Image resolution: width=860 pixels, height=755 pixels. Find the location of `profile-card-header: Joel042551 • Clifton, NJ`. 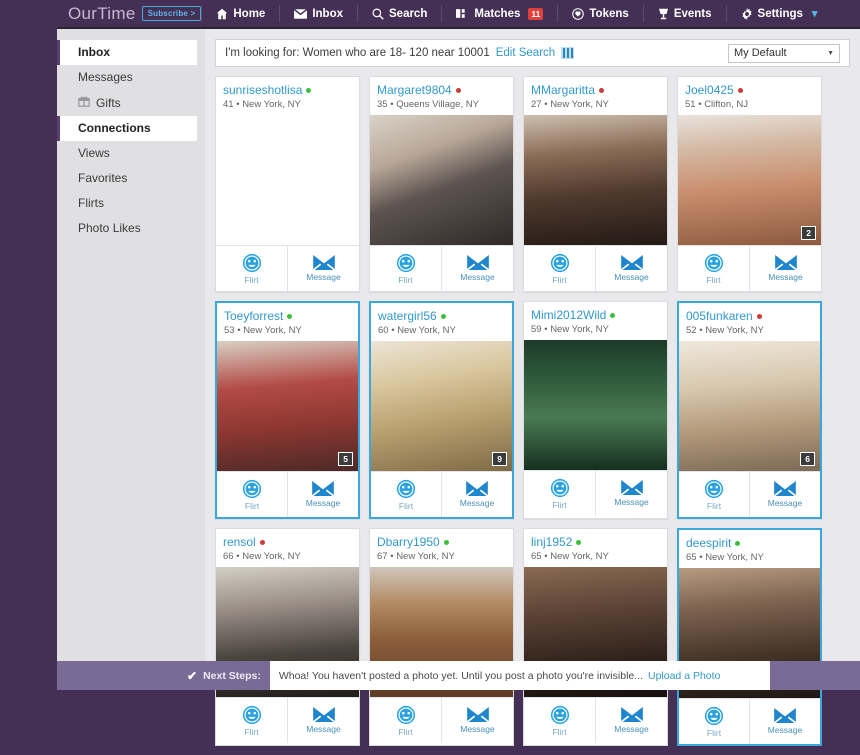

profile-card-header: Joel042551 • Clifton, NJ is located at coordinates (749, 96).